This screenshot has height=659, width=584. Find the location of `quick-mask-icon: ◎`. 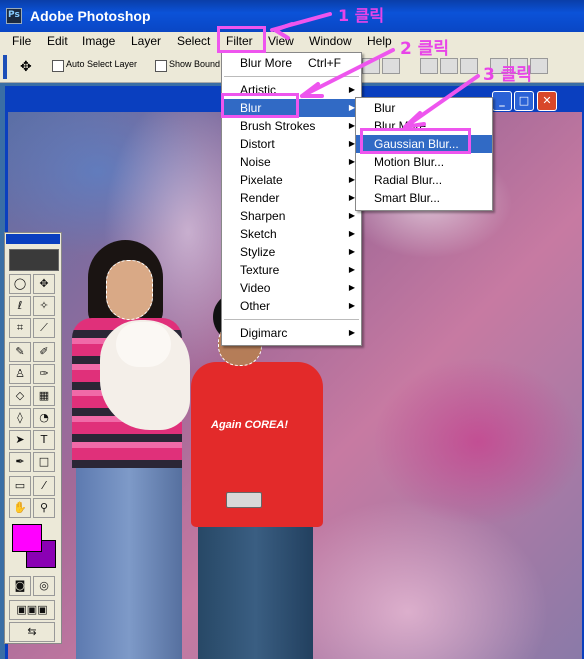

quick-mask-icon: ◎ is located at coordinates (44, 586).